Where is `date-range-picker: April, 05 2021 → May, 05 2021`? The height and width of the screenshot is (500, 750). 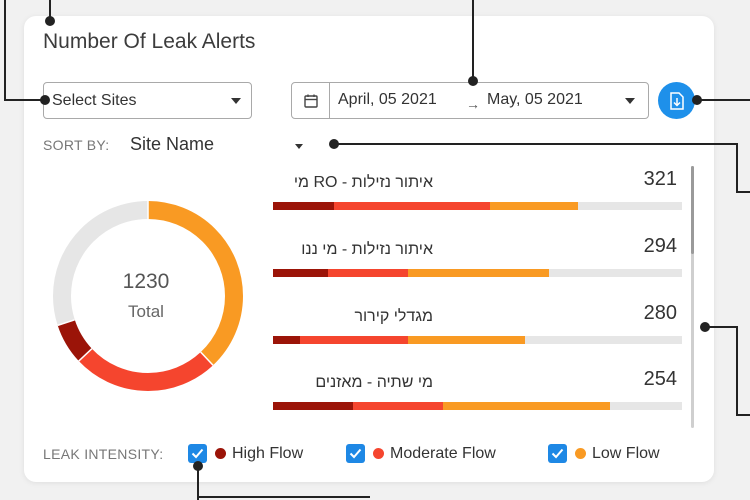
date-range-picker: April, 05 2021 → May, 05 2021 is located at coordinates (470, 100).